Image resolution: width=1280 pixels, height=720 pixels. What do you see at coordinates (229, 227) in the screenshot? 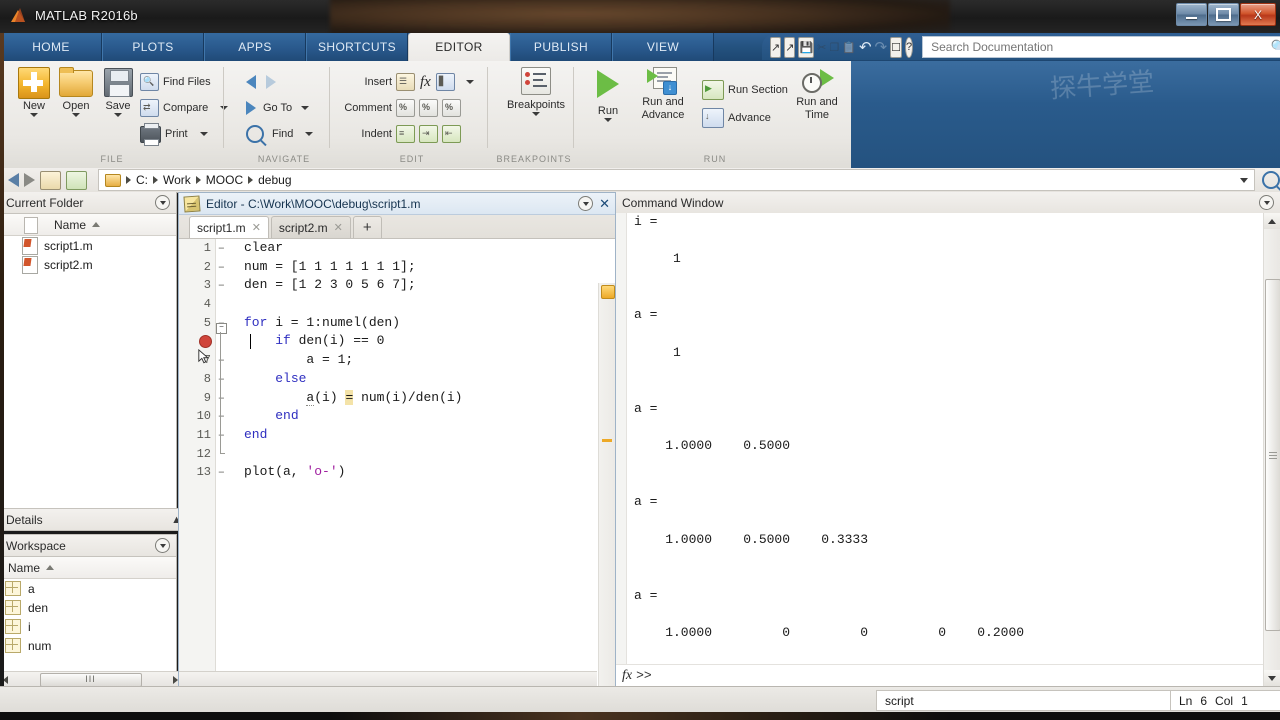
I see `editor-tab-script1: script1.m ✕` at bounding box center [229, 227].